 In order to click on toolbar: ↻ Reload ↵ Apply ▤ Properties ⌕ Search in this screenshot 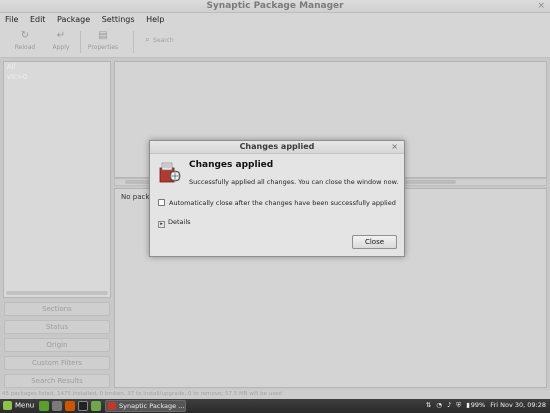, I will do `click(275, 42)`.